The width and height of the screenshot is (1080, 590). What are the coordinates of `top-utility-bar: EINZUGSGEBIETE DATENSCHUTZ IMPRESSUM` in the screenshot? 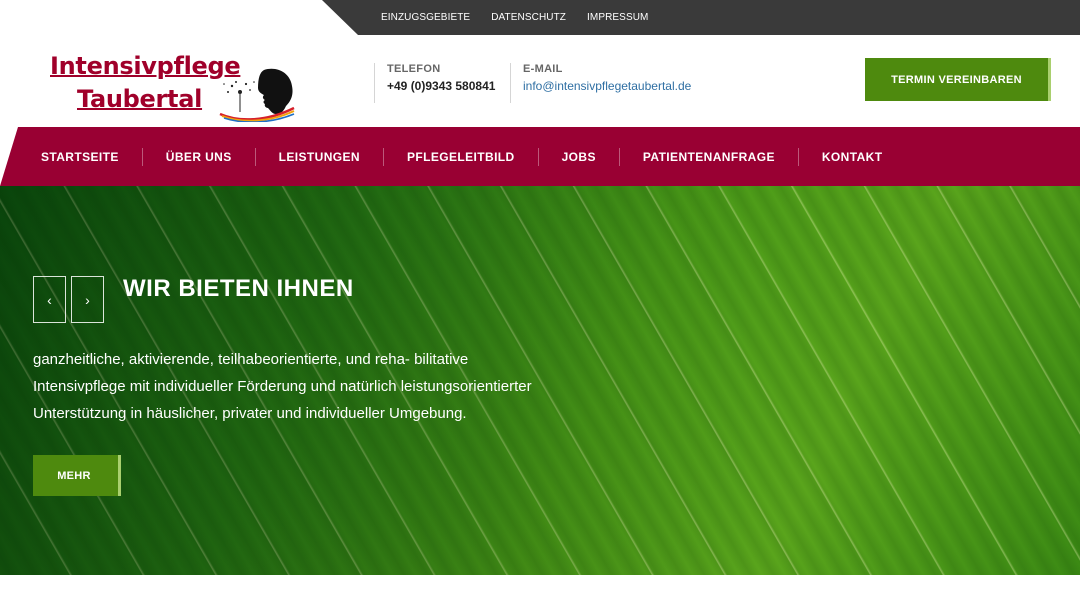 It's located at (540, 17).